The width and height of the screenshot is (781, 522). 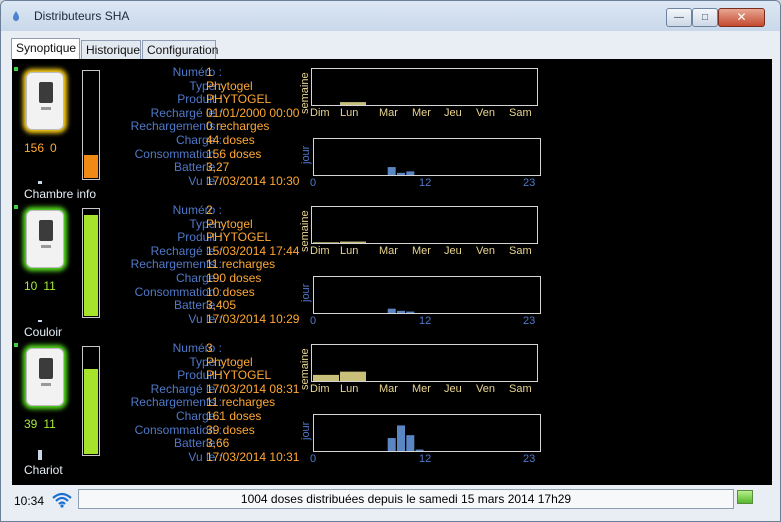 I want to click on close-button: ✕, so click(x=741, y=17).